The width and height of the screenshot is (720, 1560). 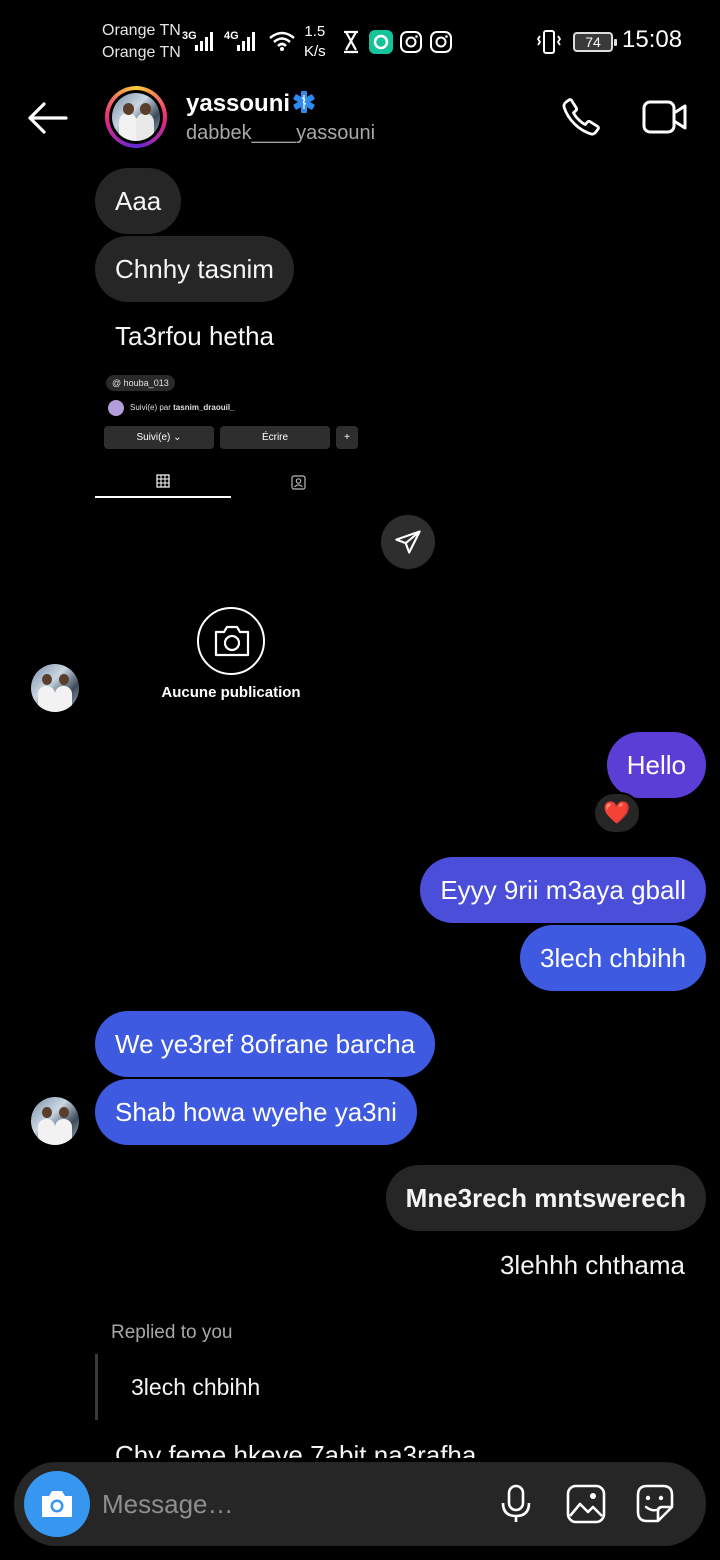 What do you see at coordinates (47, 118) in the screenshot?
I see `back-arrow-icon` at bounding box center [47, 118].